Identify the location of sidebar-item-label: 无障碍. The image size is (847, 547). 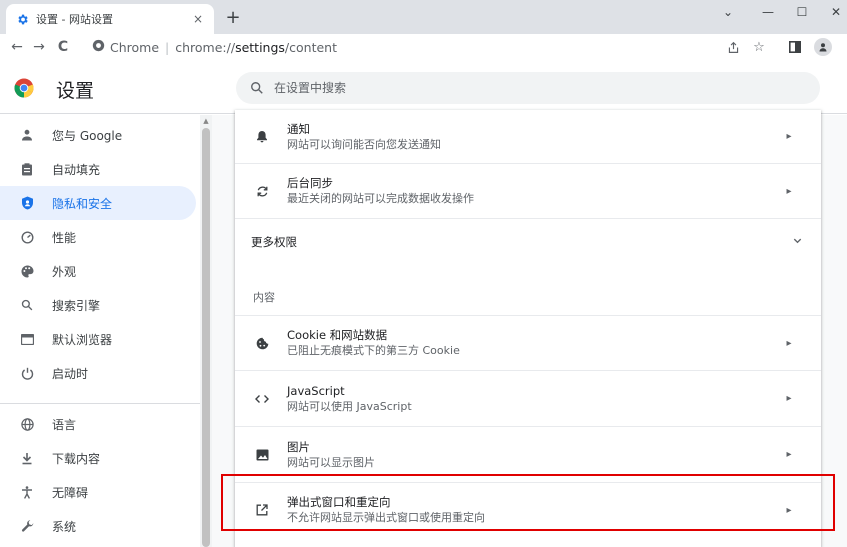
(70, 492).